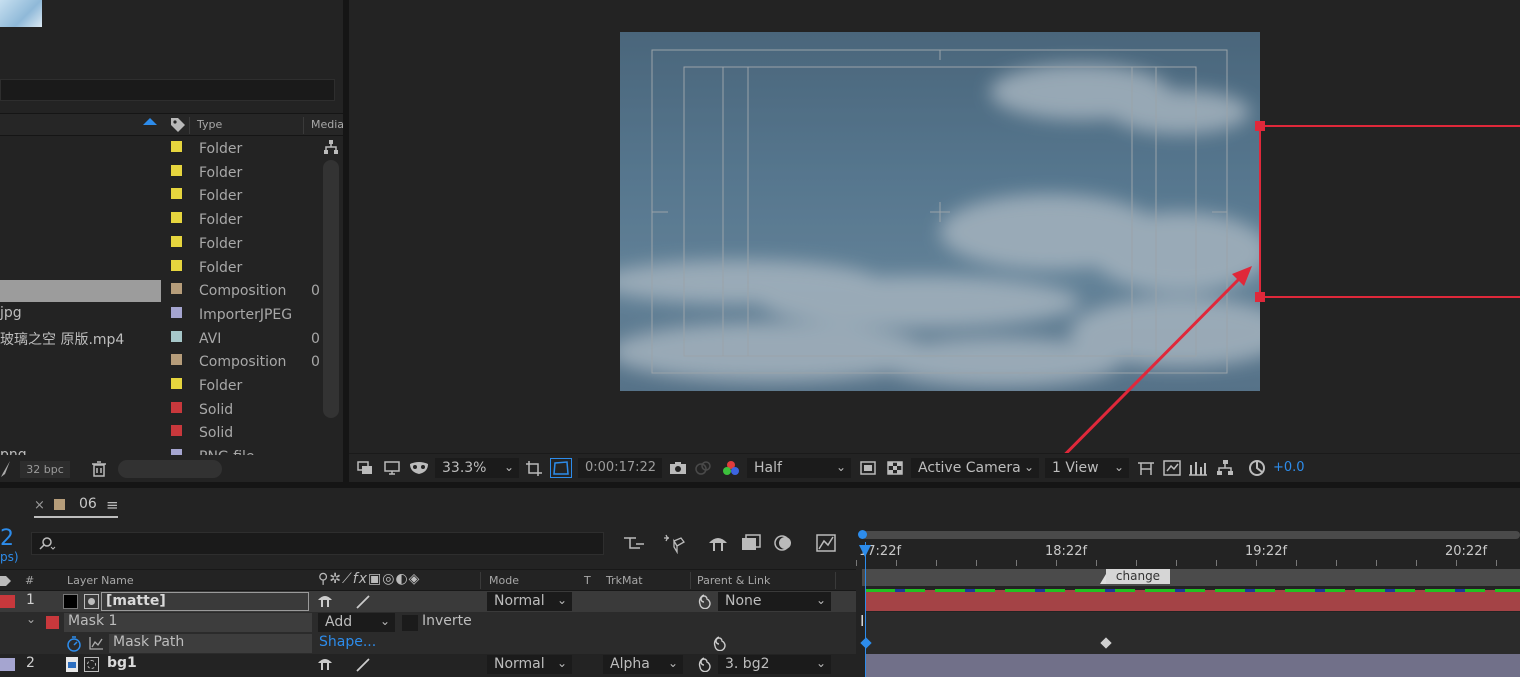  I want to click on column-mode: Mode, so click(504, 580).